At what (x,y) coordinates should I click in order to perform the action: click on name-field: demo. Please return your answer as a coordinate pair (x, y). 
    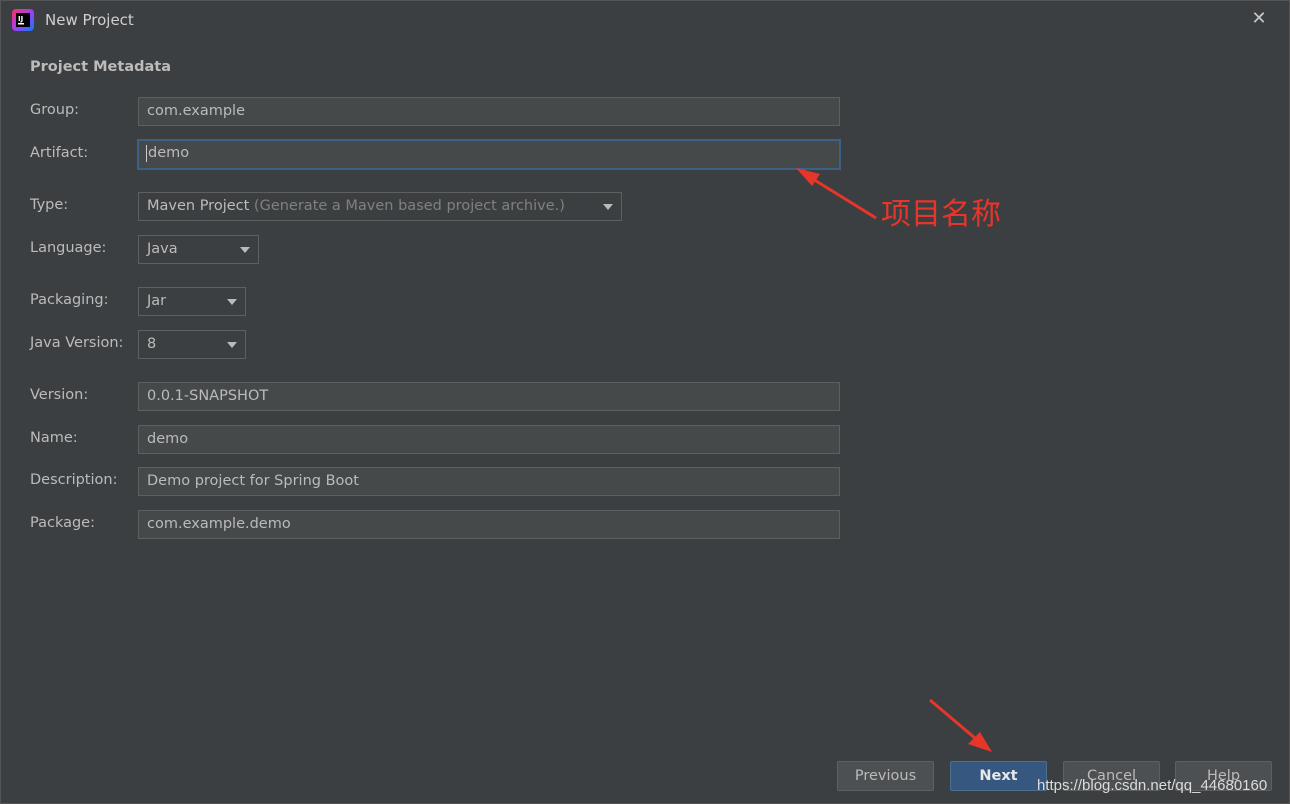
    Looking at the image, I should click on (489, 439).